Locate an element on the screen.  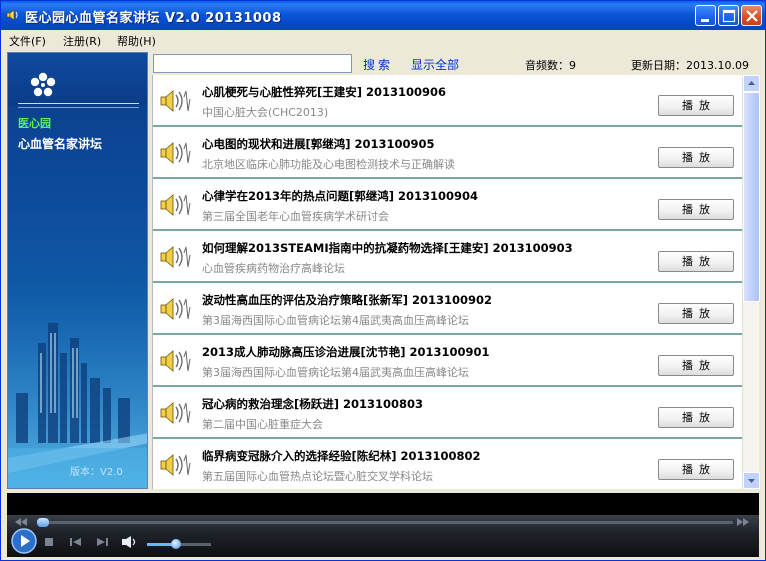
lecture-subtitle: 中国心脏大会(CHC2013) is located at coordinates (265, 112).